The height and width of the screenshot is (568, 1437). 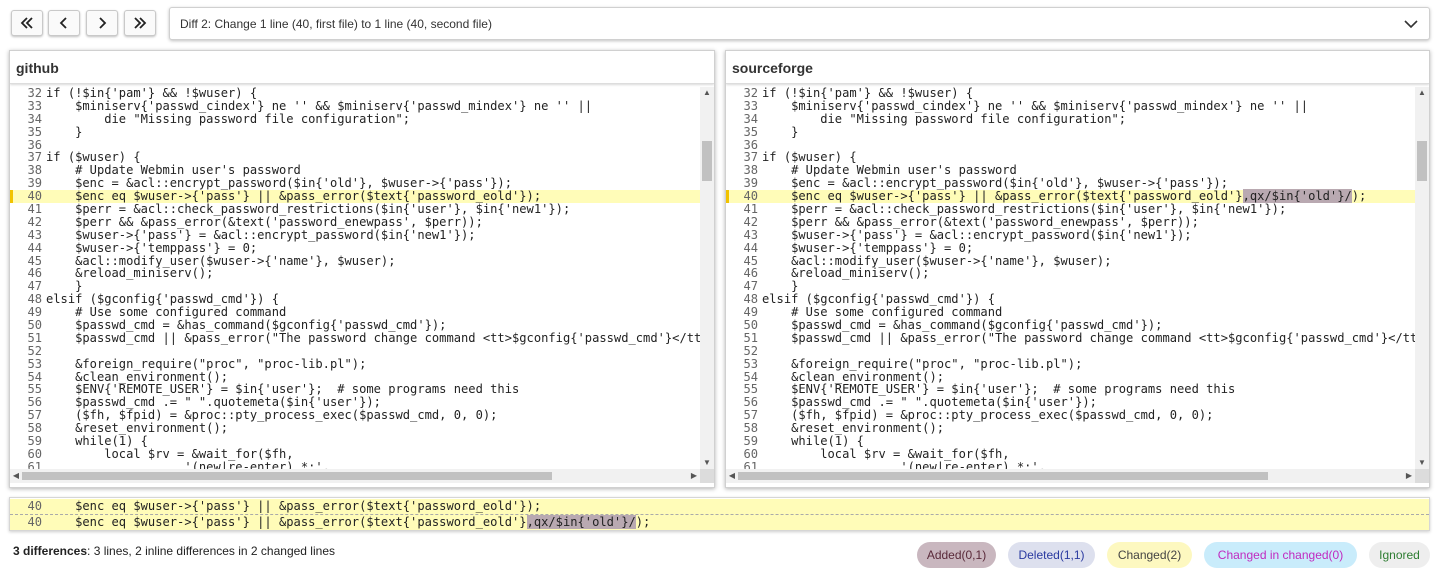 I want to click on right-vertical-scroll-thumb, so click(x=1422, y=161).